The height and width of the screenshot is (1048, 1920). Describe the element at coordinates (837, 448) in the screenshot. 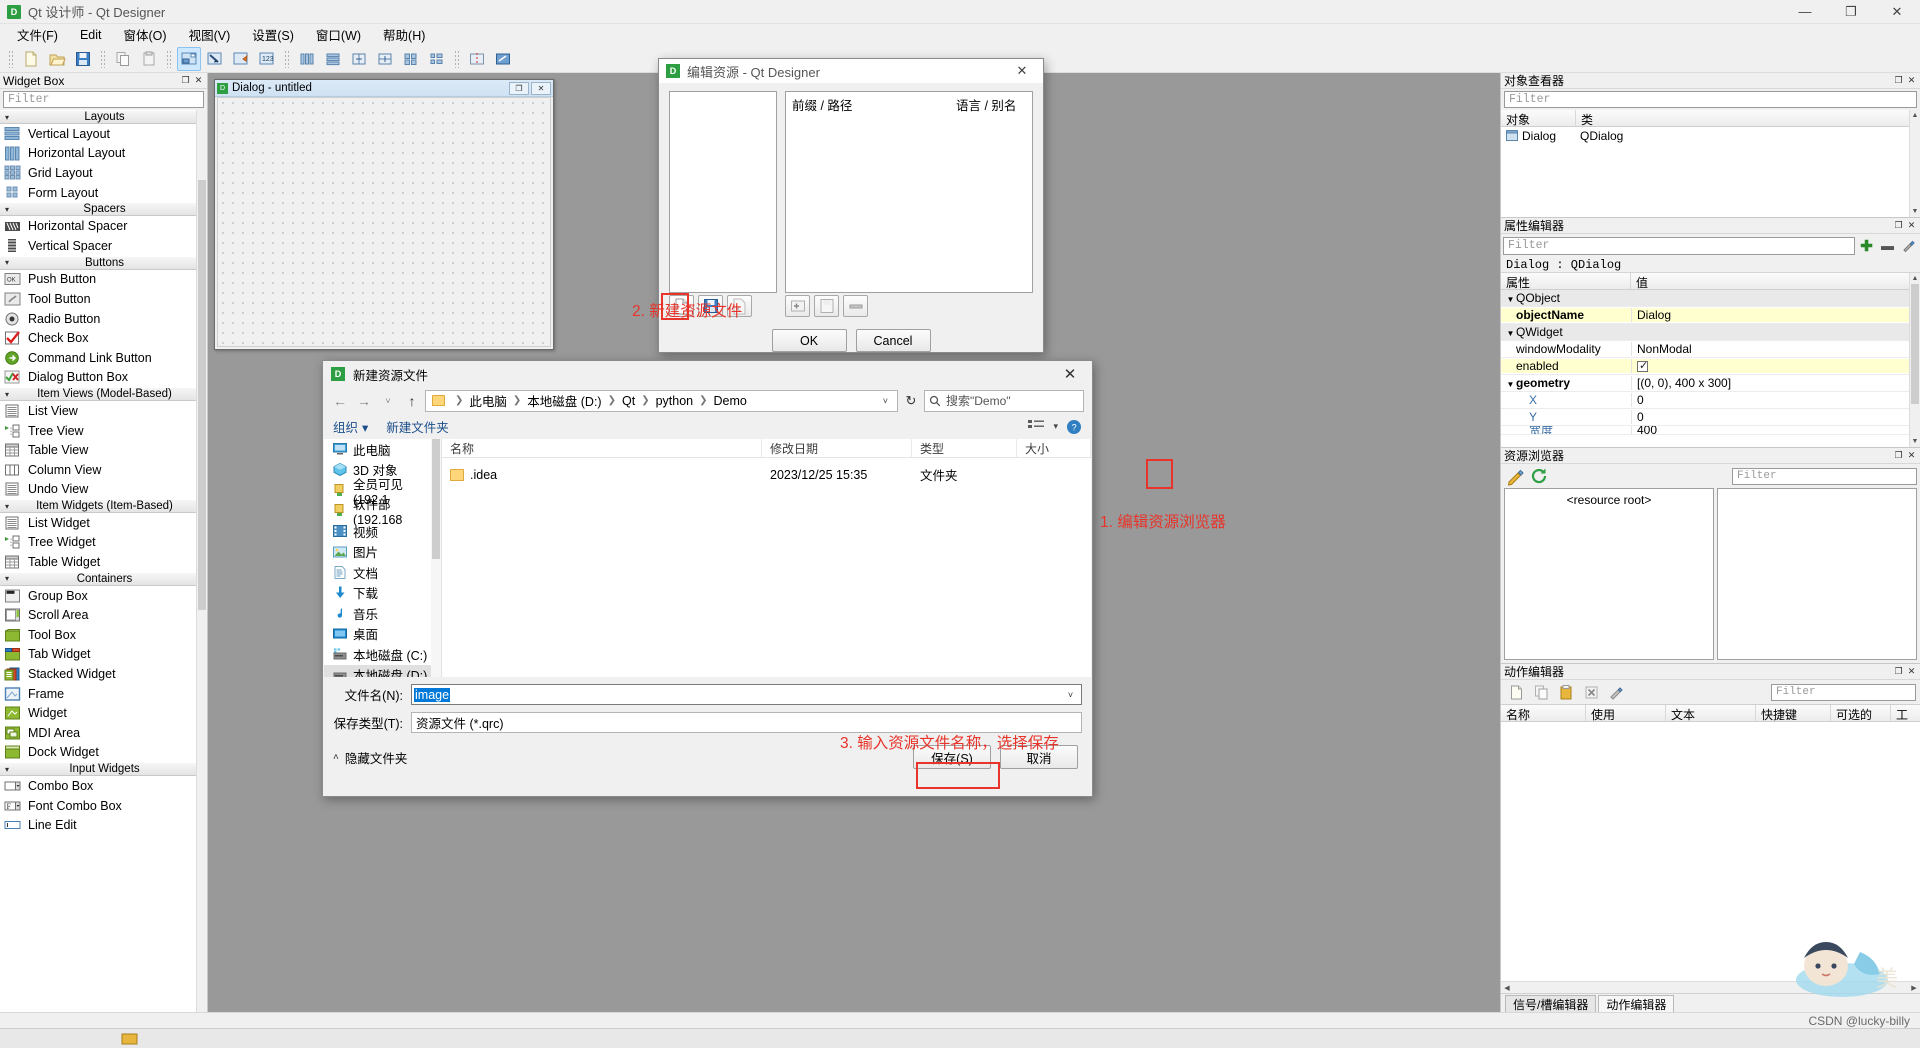

I see `column-modified: 修改日期` at that location.